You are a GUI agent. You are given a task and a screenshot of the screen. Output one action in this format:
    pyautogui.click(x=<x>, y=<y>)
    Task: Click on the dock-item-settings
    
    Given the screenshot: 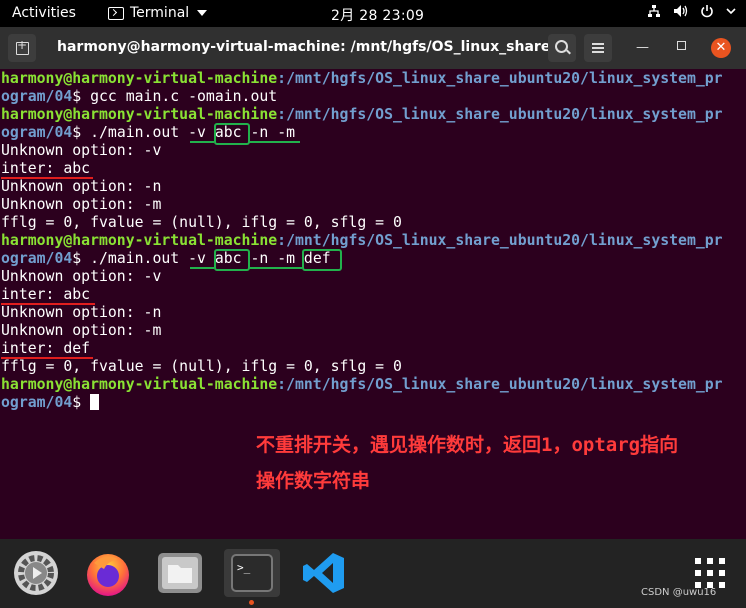 What is the action you would take?
    pyautogui.click(x=36, y=573)
    